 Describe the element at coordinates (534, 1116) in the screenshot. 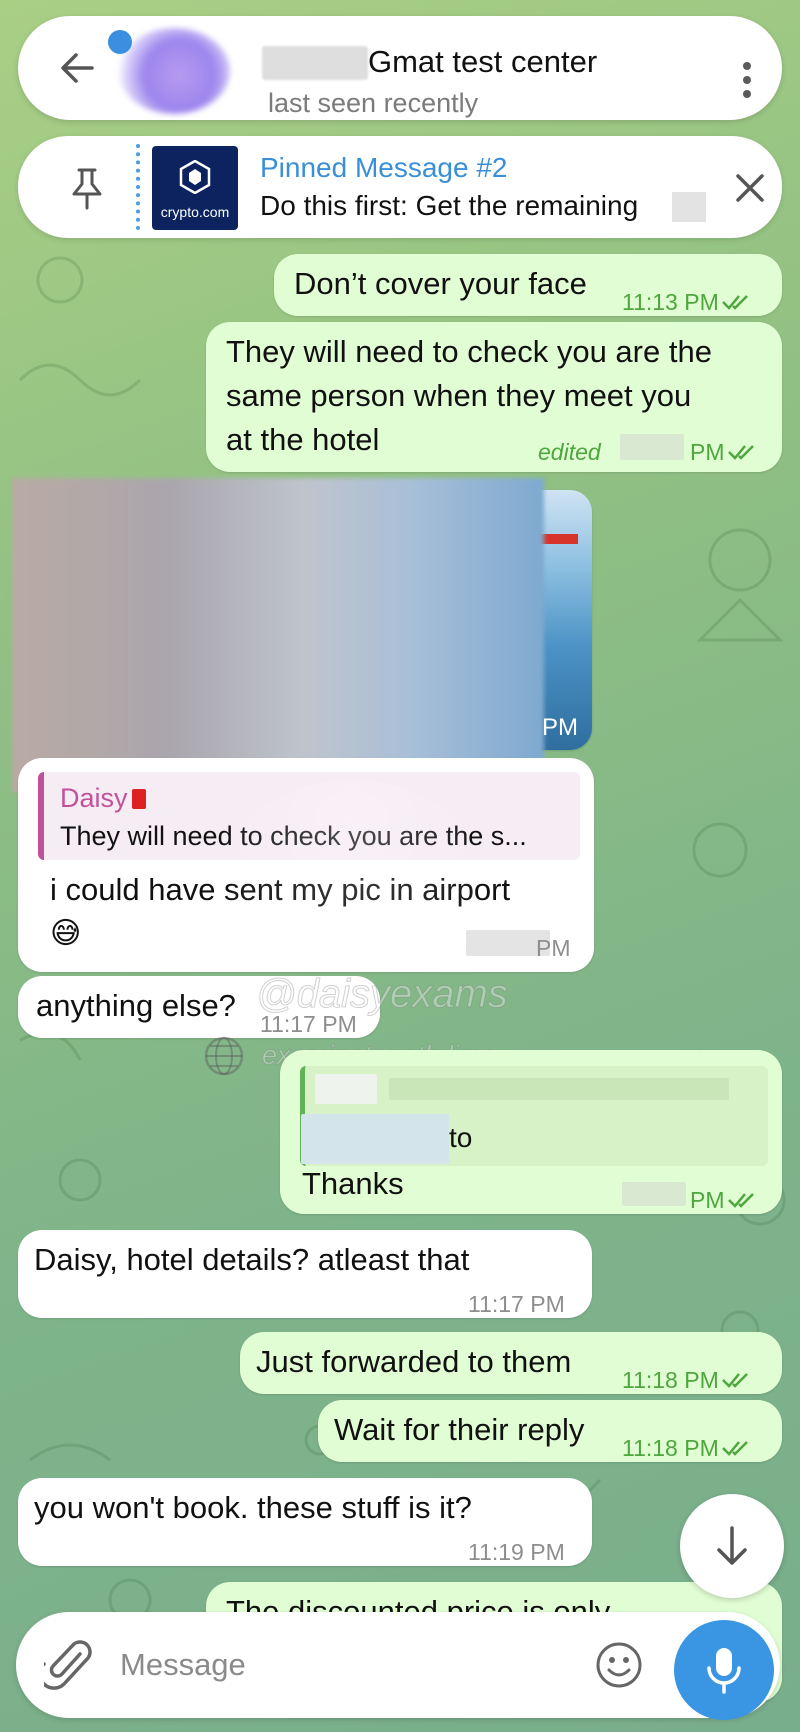

I see `forwarded-quote: to` at that location.